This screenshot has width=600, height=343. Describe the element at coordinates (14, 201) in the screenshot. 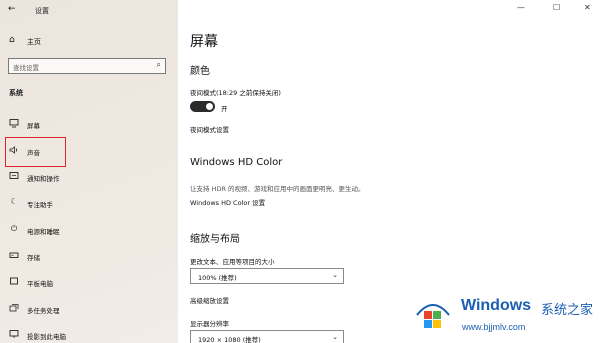

I see `moon-icon: ☾` at that location.